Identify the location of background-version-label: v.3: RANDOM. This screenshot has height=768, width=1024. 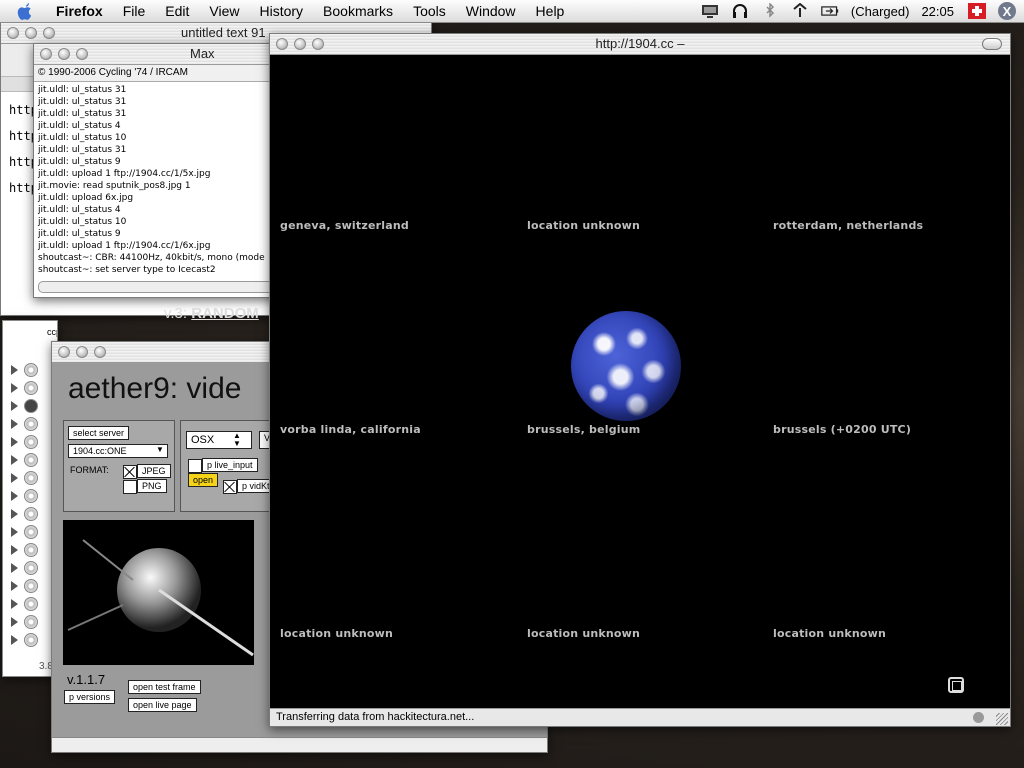
(211, 313).